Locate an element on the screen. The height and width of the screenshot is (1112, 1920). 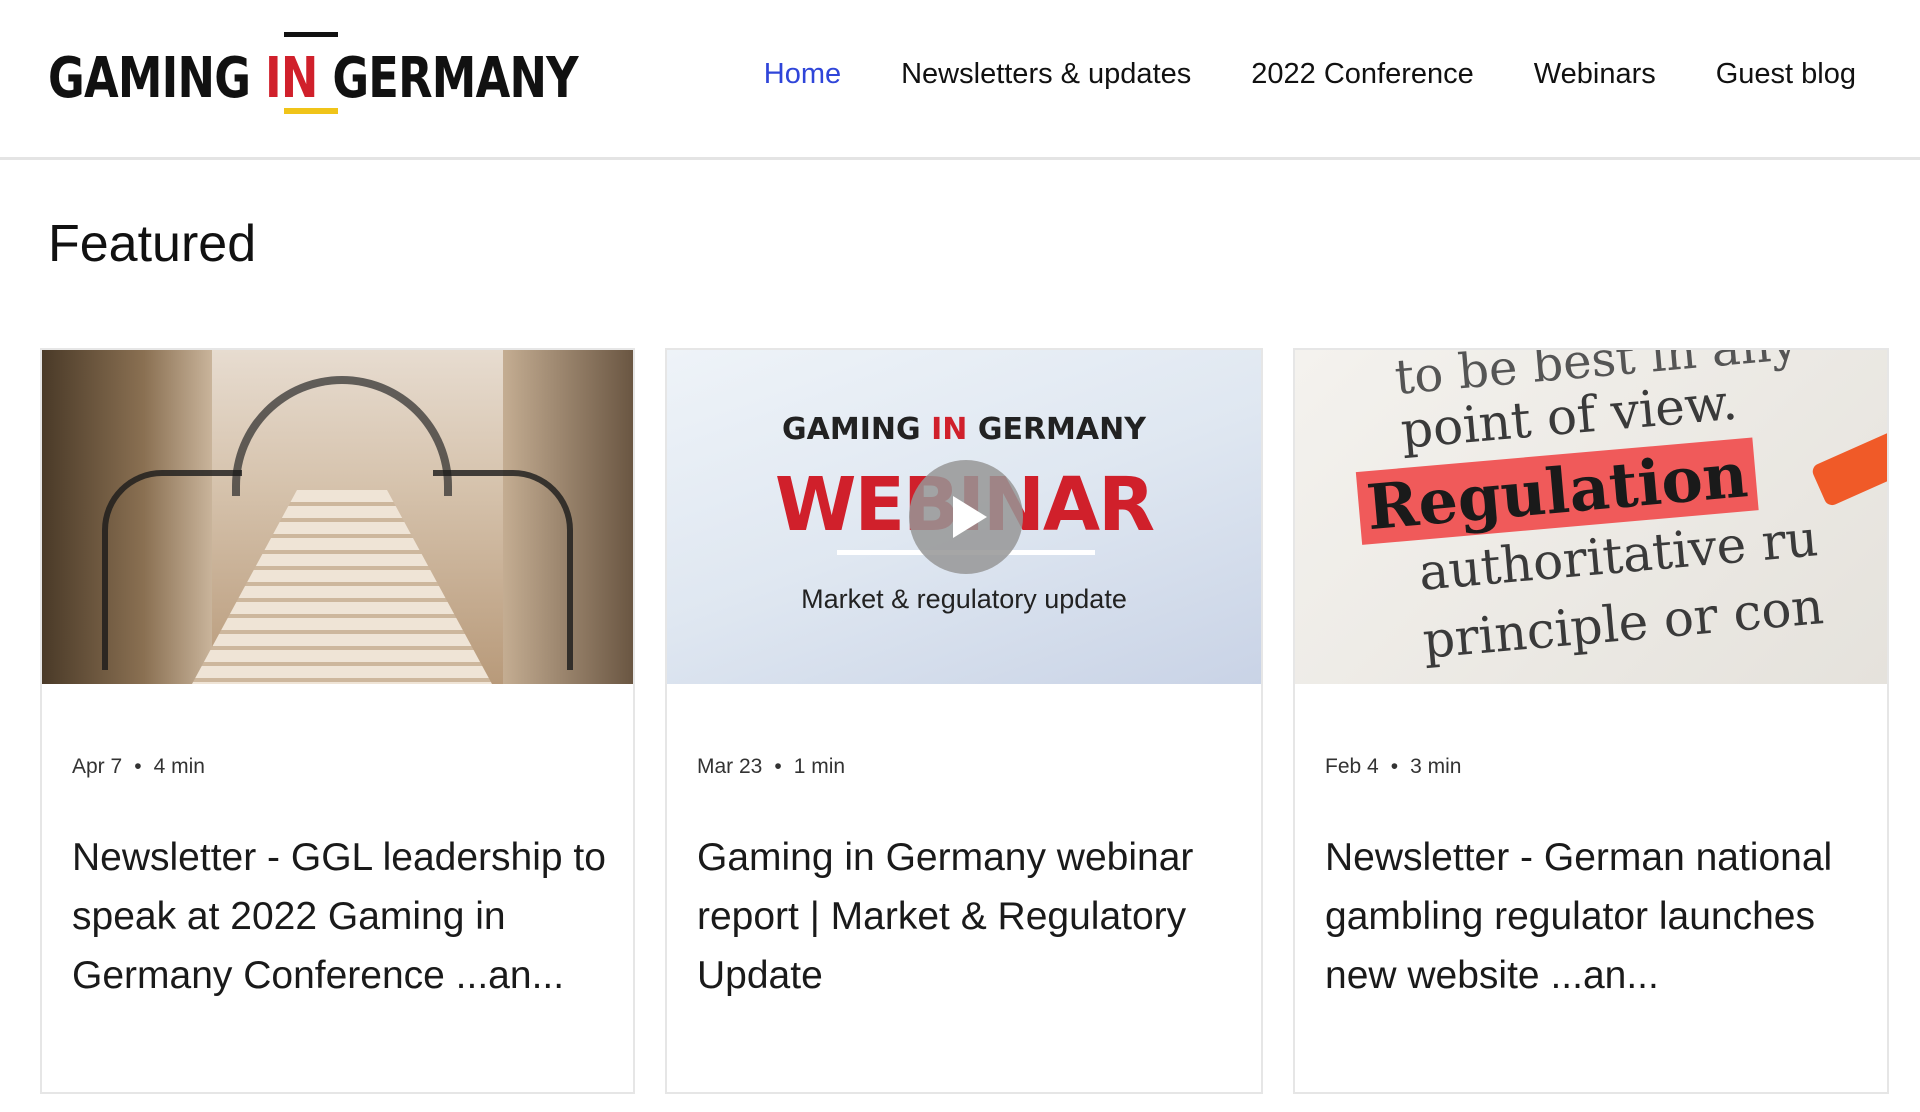
post-meta: Feb 4 • 3 min is located at coordinates (1393, 767).